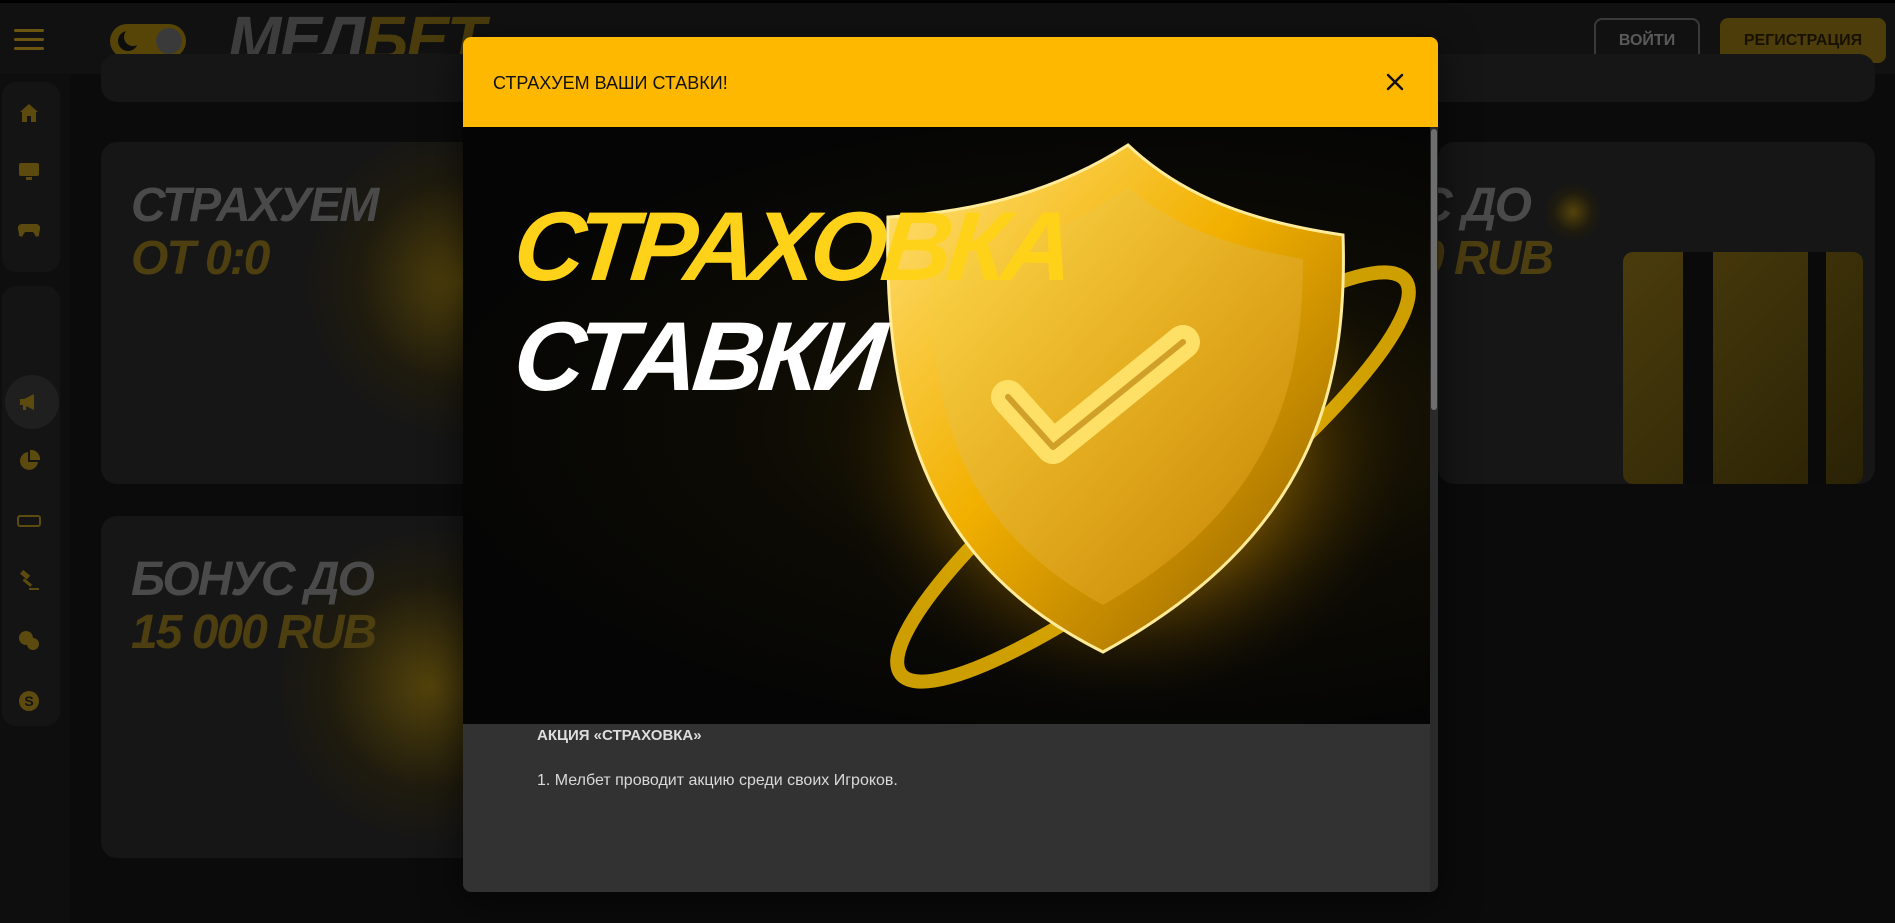 This screenshot has height=923, width=1895. I want to click on promo-title: БОНУС ДО 15 000 RUB, so click(254, 606).